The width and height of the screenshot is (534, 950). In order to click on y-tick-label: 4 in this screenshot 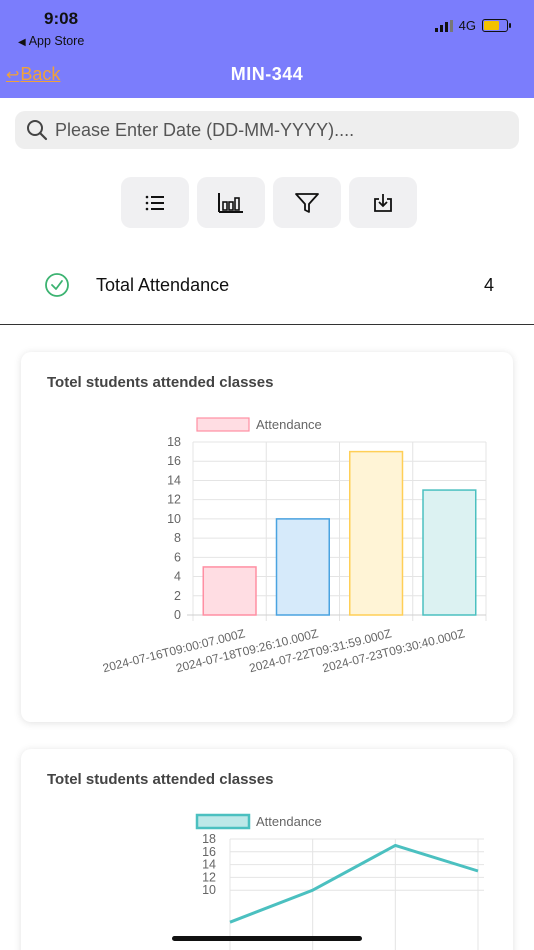, I will do `click(177, 577)`.